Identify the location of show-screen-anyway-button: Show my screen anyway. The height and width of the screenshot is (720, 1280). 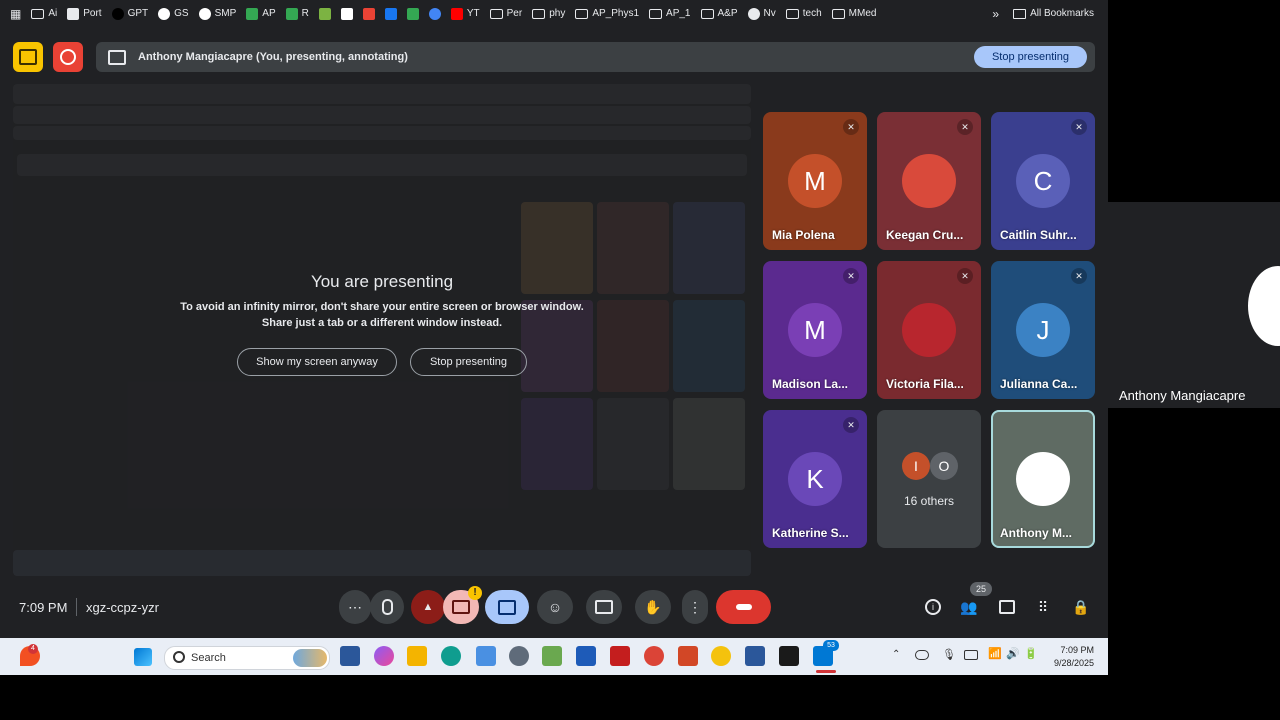
(317, 362).